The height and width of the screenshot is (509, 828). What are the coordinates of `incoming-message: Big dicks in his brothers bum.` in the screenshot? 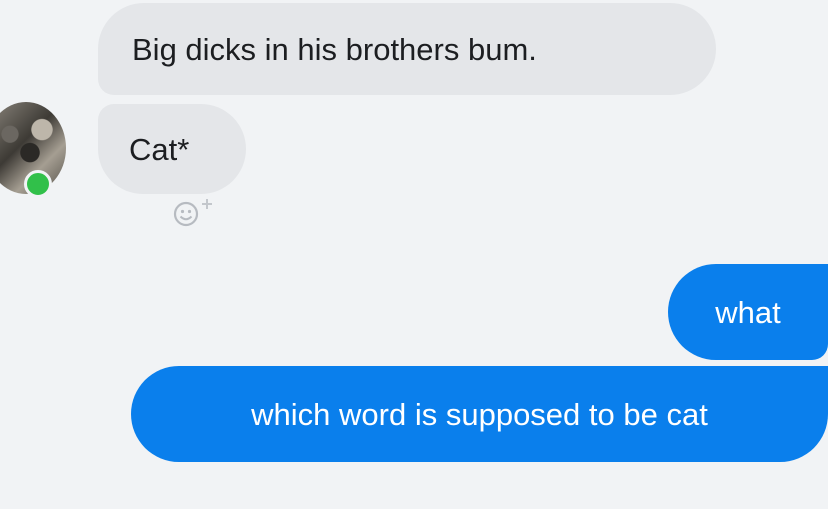 It's located at (407, 49).